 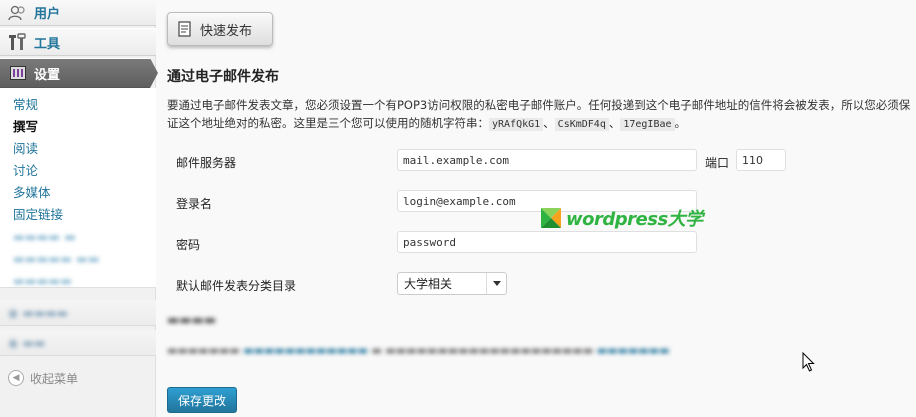 What do you see at coordinates (647, 124) in the screenshot?
I see `random-string: 17egIBae` at bounding box center [647, 124].